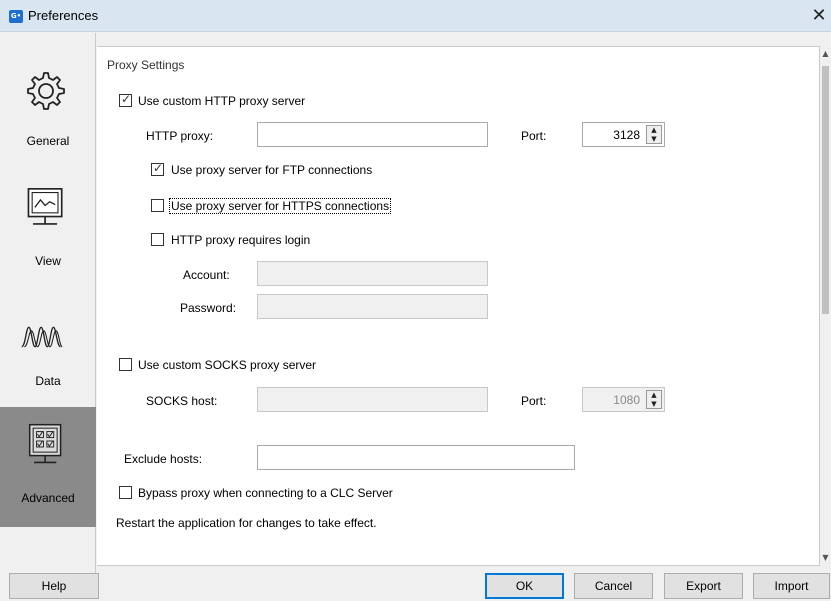  I want to click on sidebar: General View Data Advanced, so click(48, 310).